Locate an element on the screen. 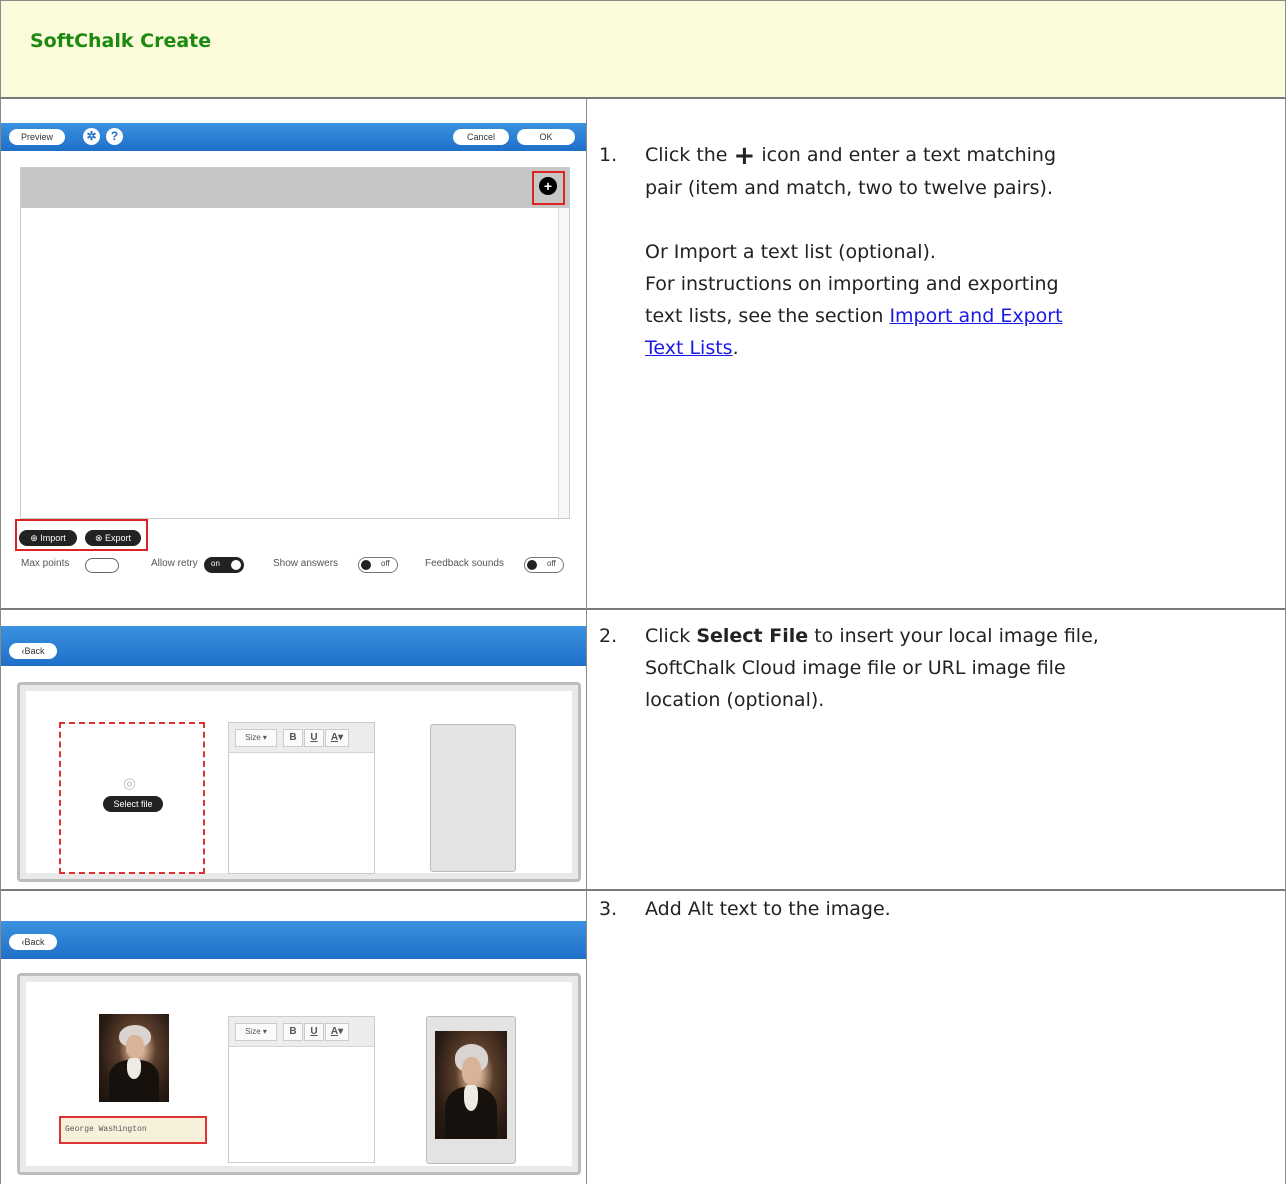  help-icon: ? is located at coordinates (114, 136).